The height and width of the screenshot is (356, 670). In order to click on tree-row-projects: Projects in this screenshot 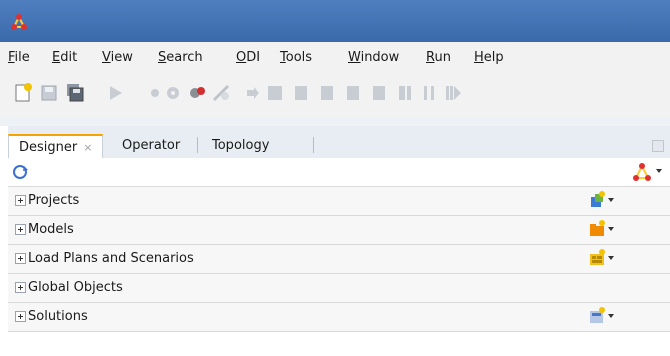, I will do `click(339, 201)`.